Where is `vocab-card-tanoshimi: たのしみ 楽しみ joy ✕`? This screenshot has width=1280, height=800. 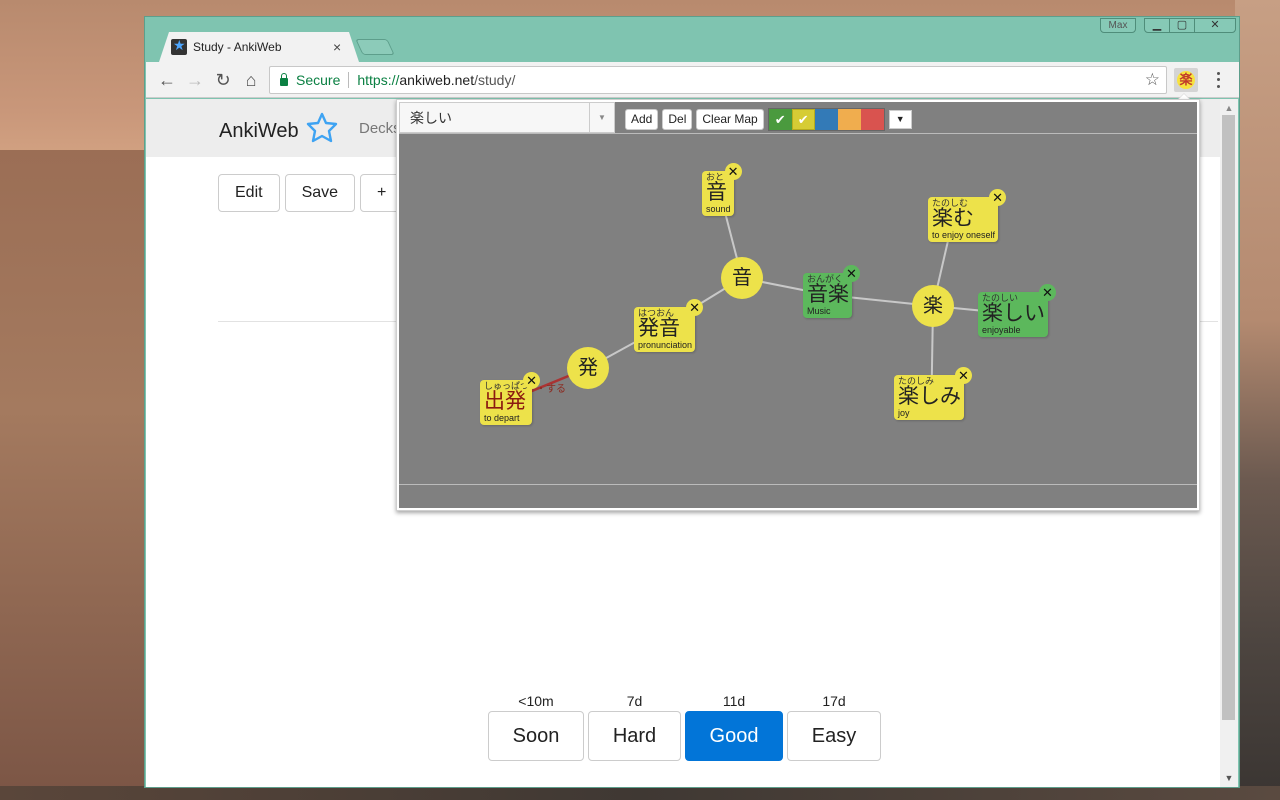 vocab-card-tanoshimi: たのしみ 楽しみ joy ✕ is located at coordinates (933, 393).